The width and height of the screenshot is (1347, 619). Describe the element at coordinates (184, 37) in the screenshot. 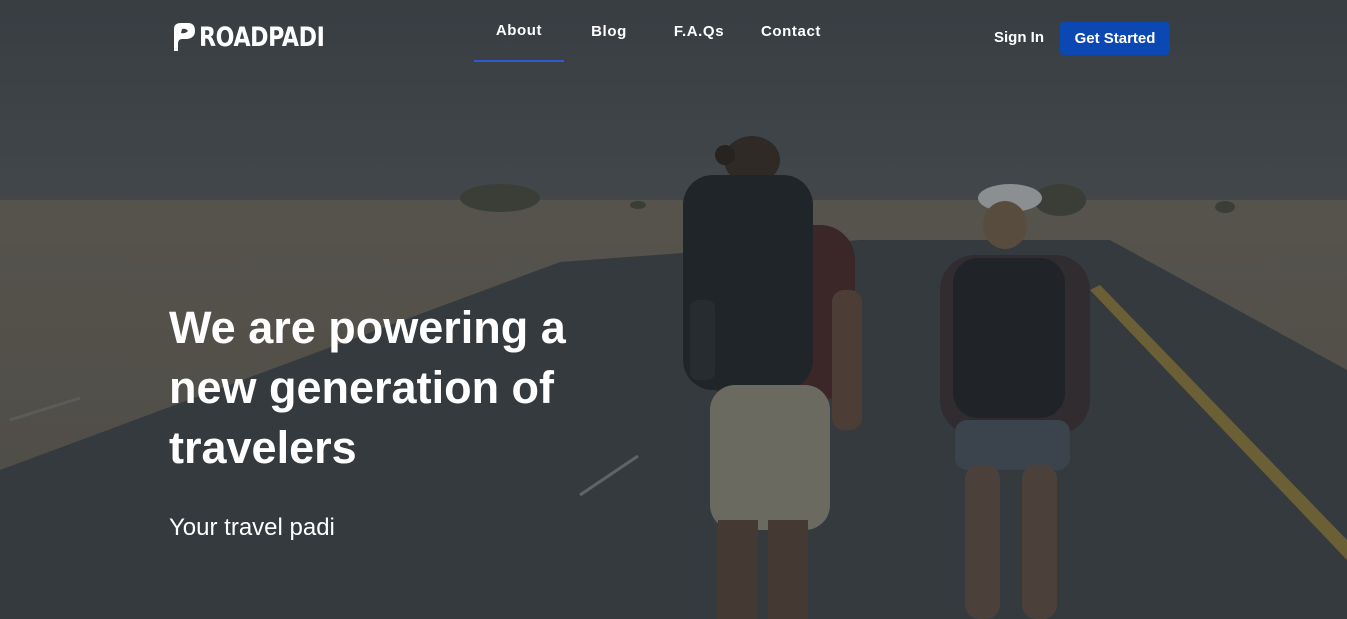

I see `roadpadi-logo-icon` at that location.